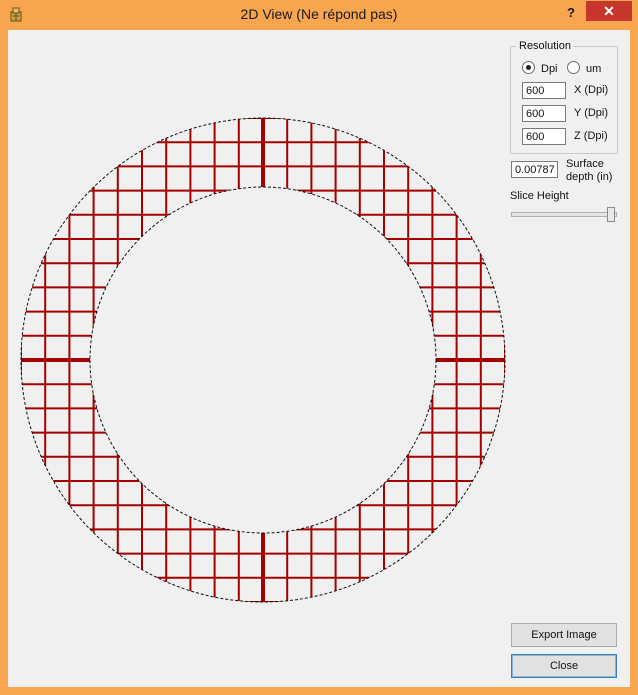  Describe the element at coordinates (564, 666) in the screenshot. I see `close-button: Close` at that location.